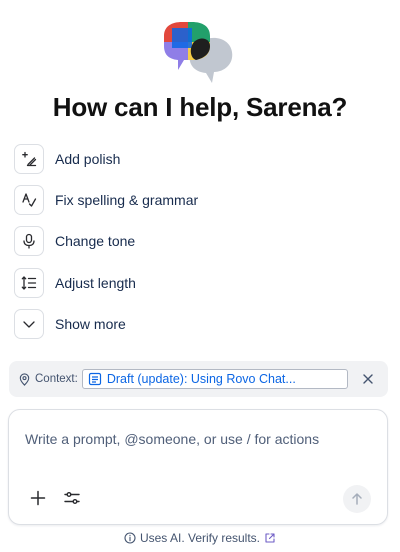 Image resolution: width=400 pixels, height=552 pixels. Describe the element at coordinates (72, 498) in the screenshot. I see `settings-sliders-icon` at that location.